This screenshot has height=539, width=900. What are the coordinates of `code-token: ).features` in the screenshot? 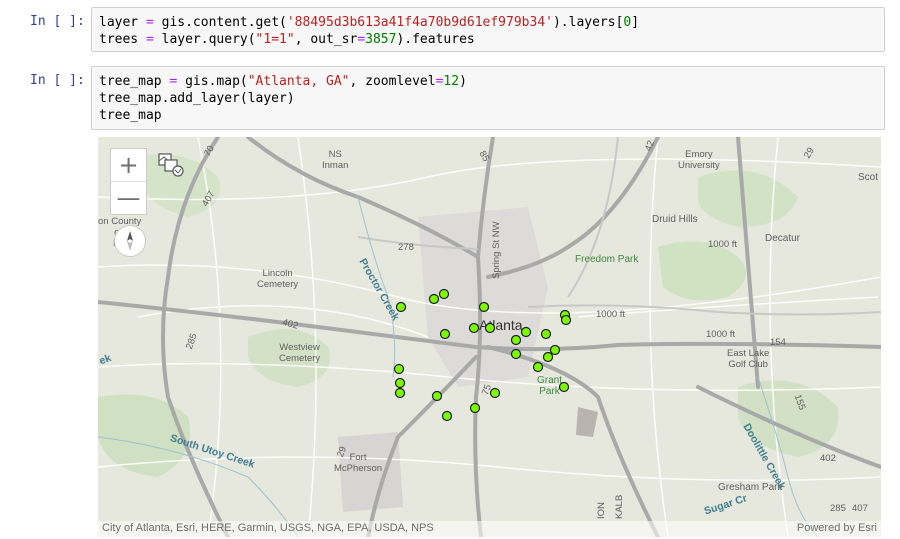 It's located at (435, 39).